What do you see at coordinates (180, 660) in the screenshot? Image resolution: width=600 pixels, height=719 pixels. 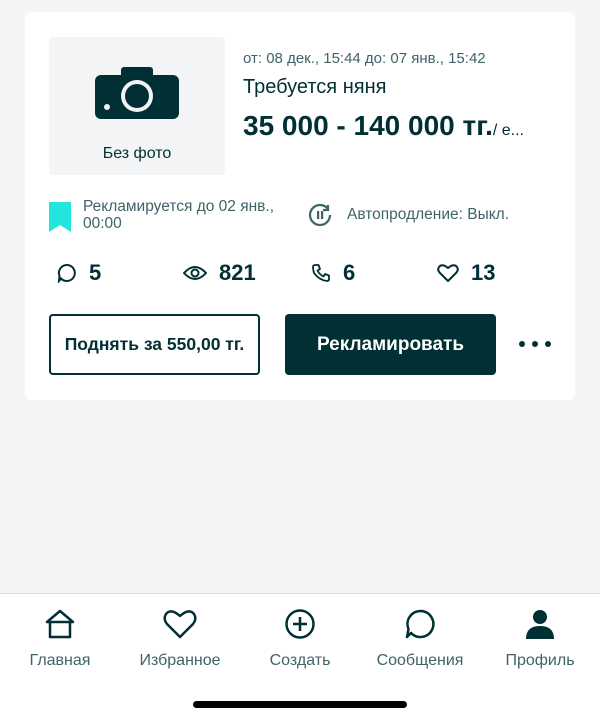 I see `tab-favorites-label: Избранное` at bounding box center [180, 660].